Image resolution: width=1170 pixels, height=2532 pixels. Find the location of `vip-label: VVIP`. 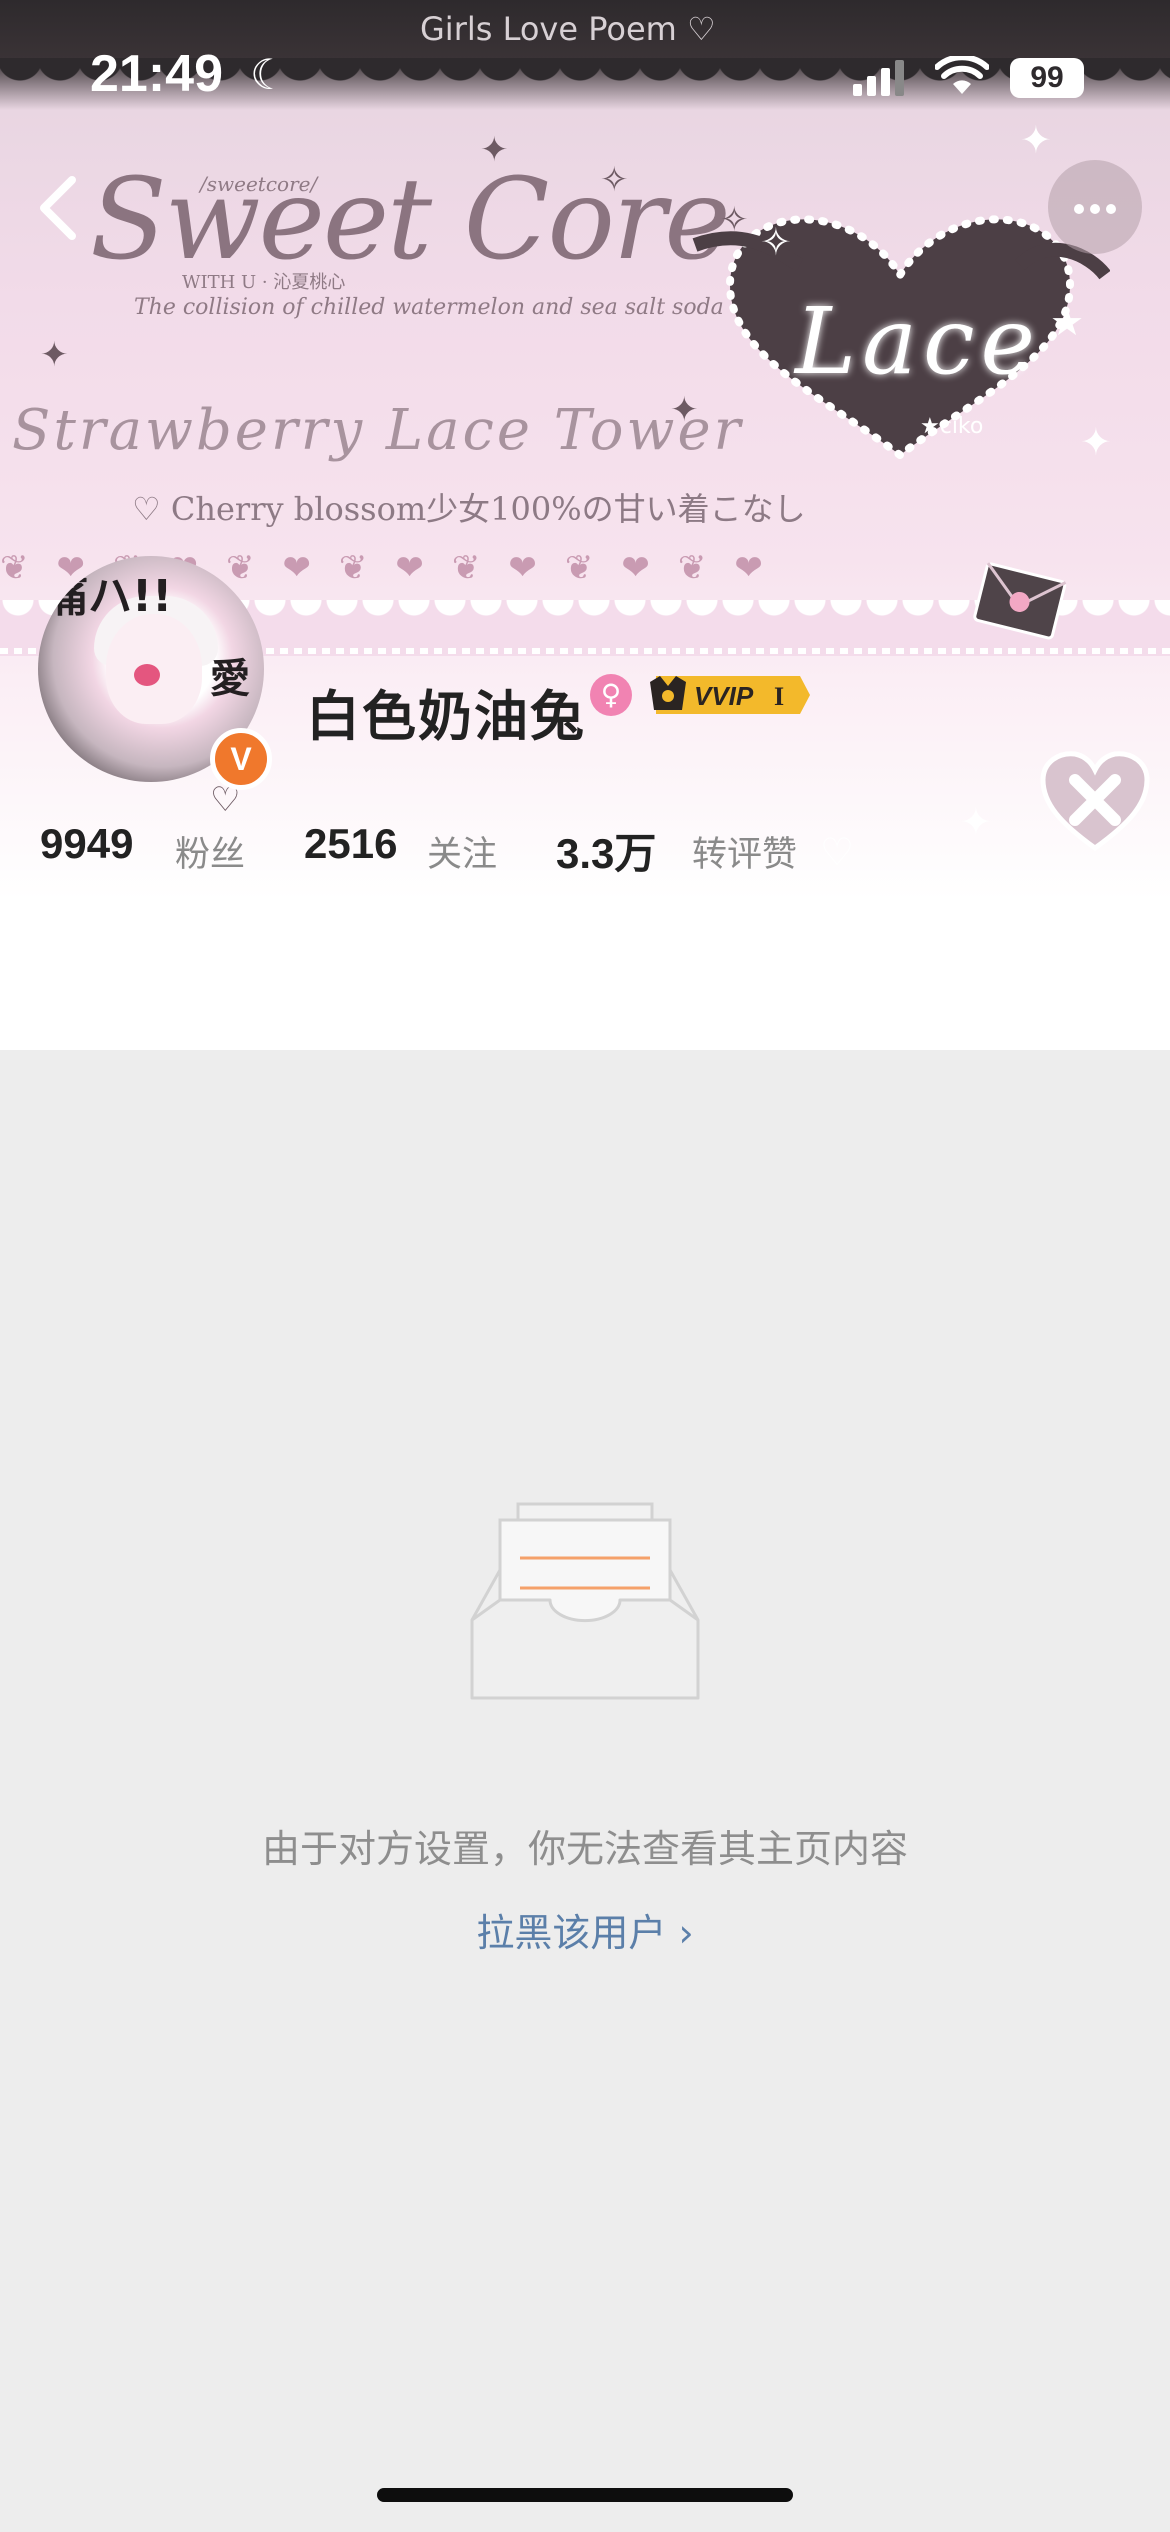

vip-label: VVIP is located at coordinates (724, 696).